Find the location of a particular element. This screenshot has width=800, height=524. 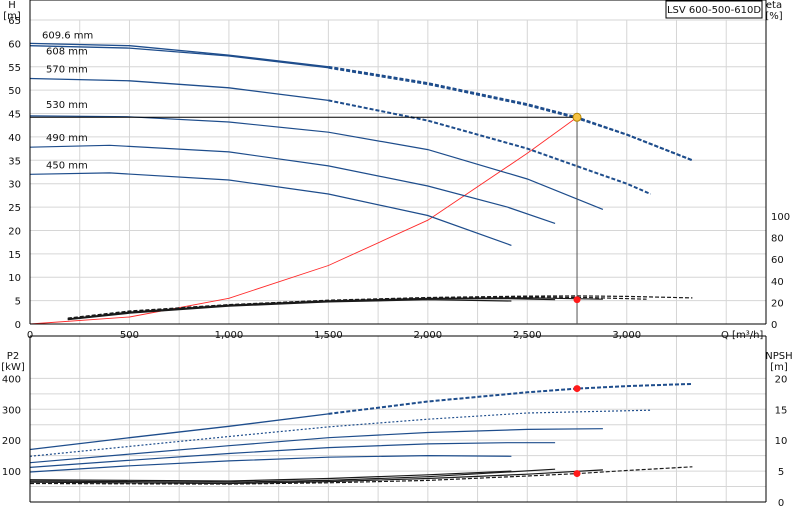

head-y-tick-label: 35 is located at coordinates (14, 161).